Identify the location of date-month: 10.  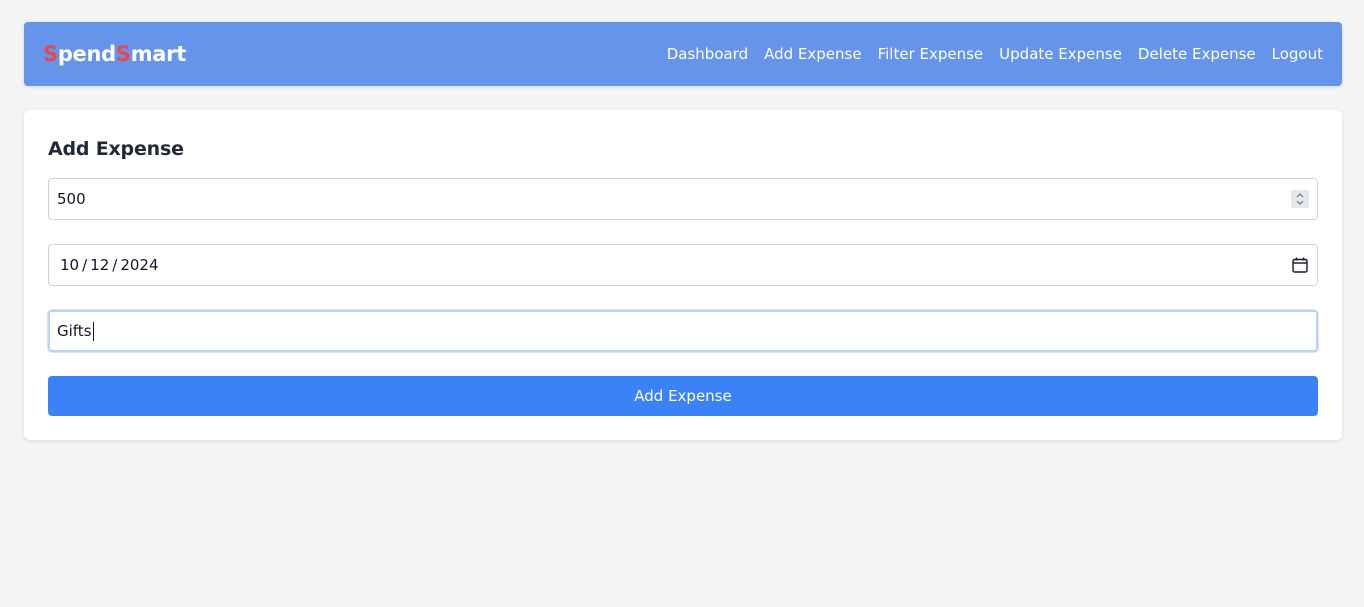
(69, 265).